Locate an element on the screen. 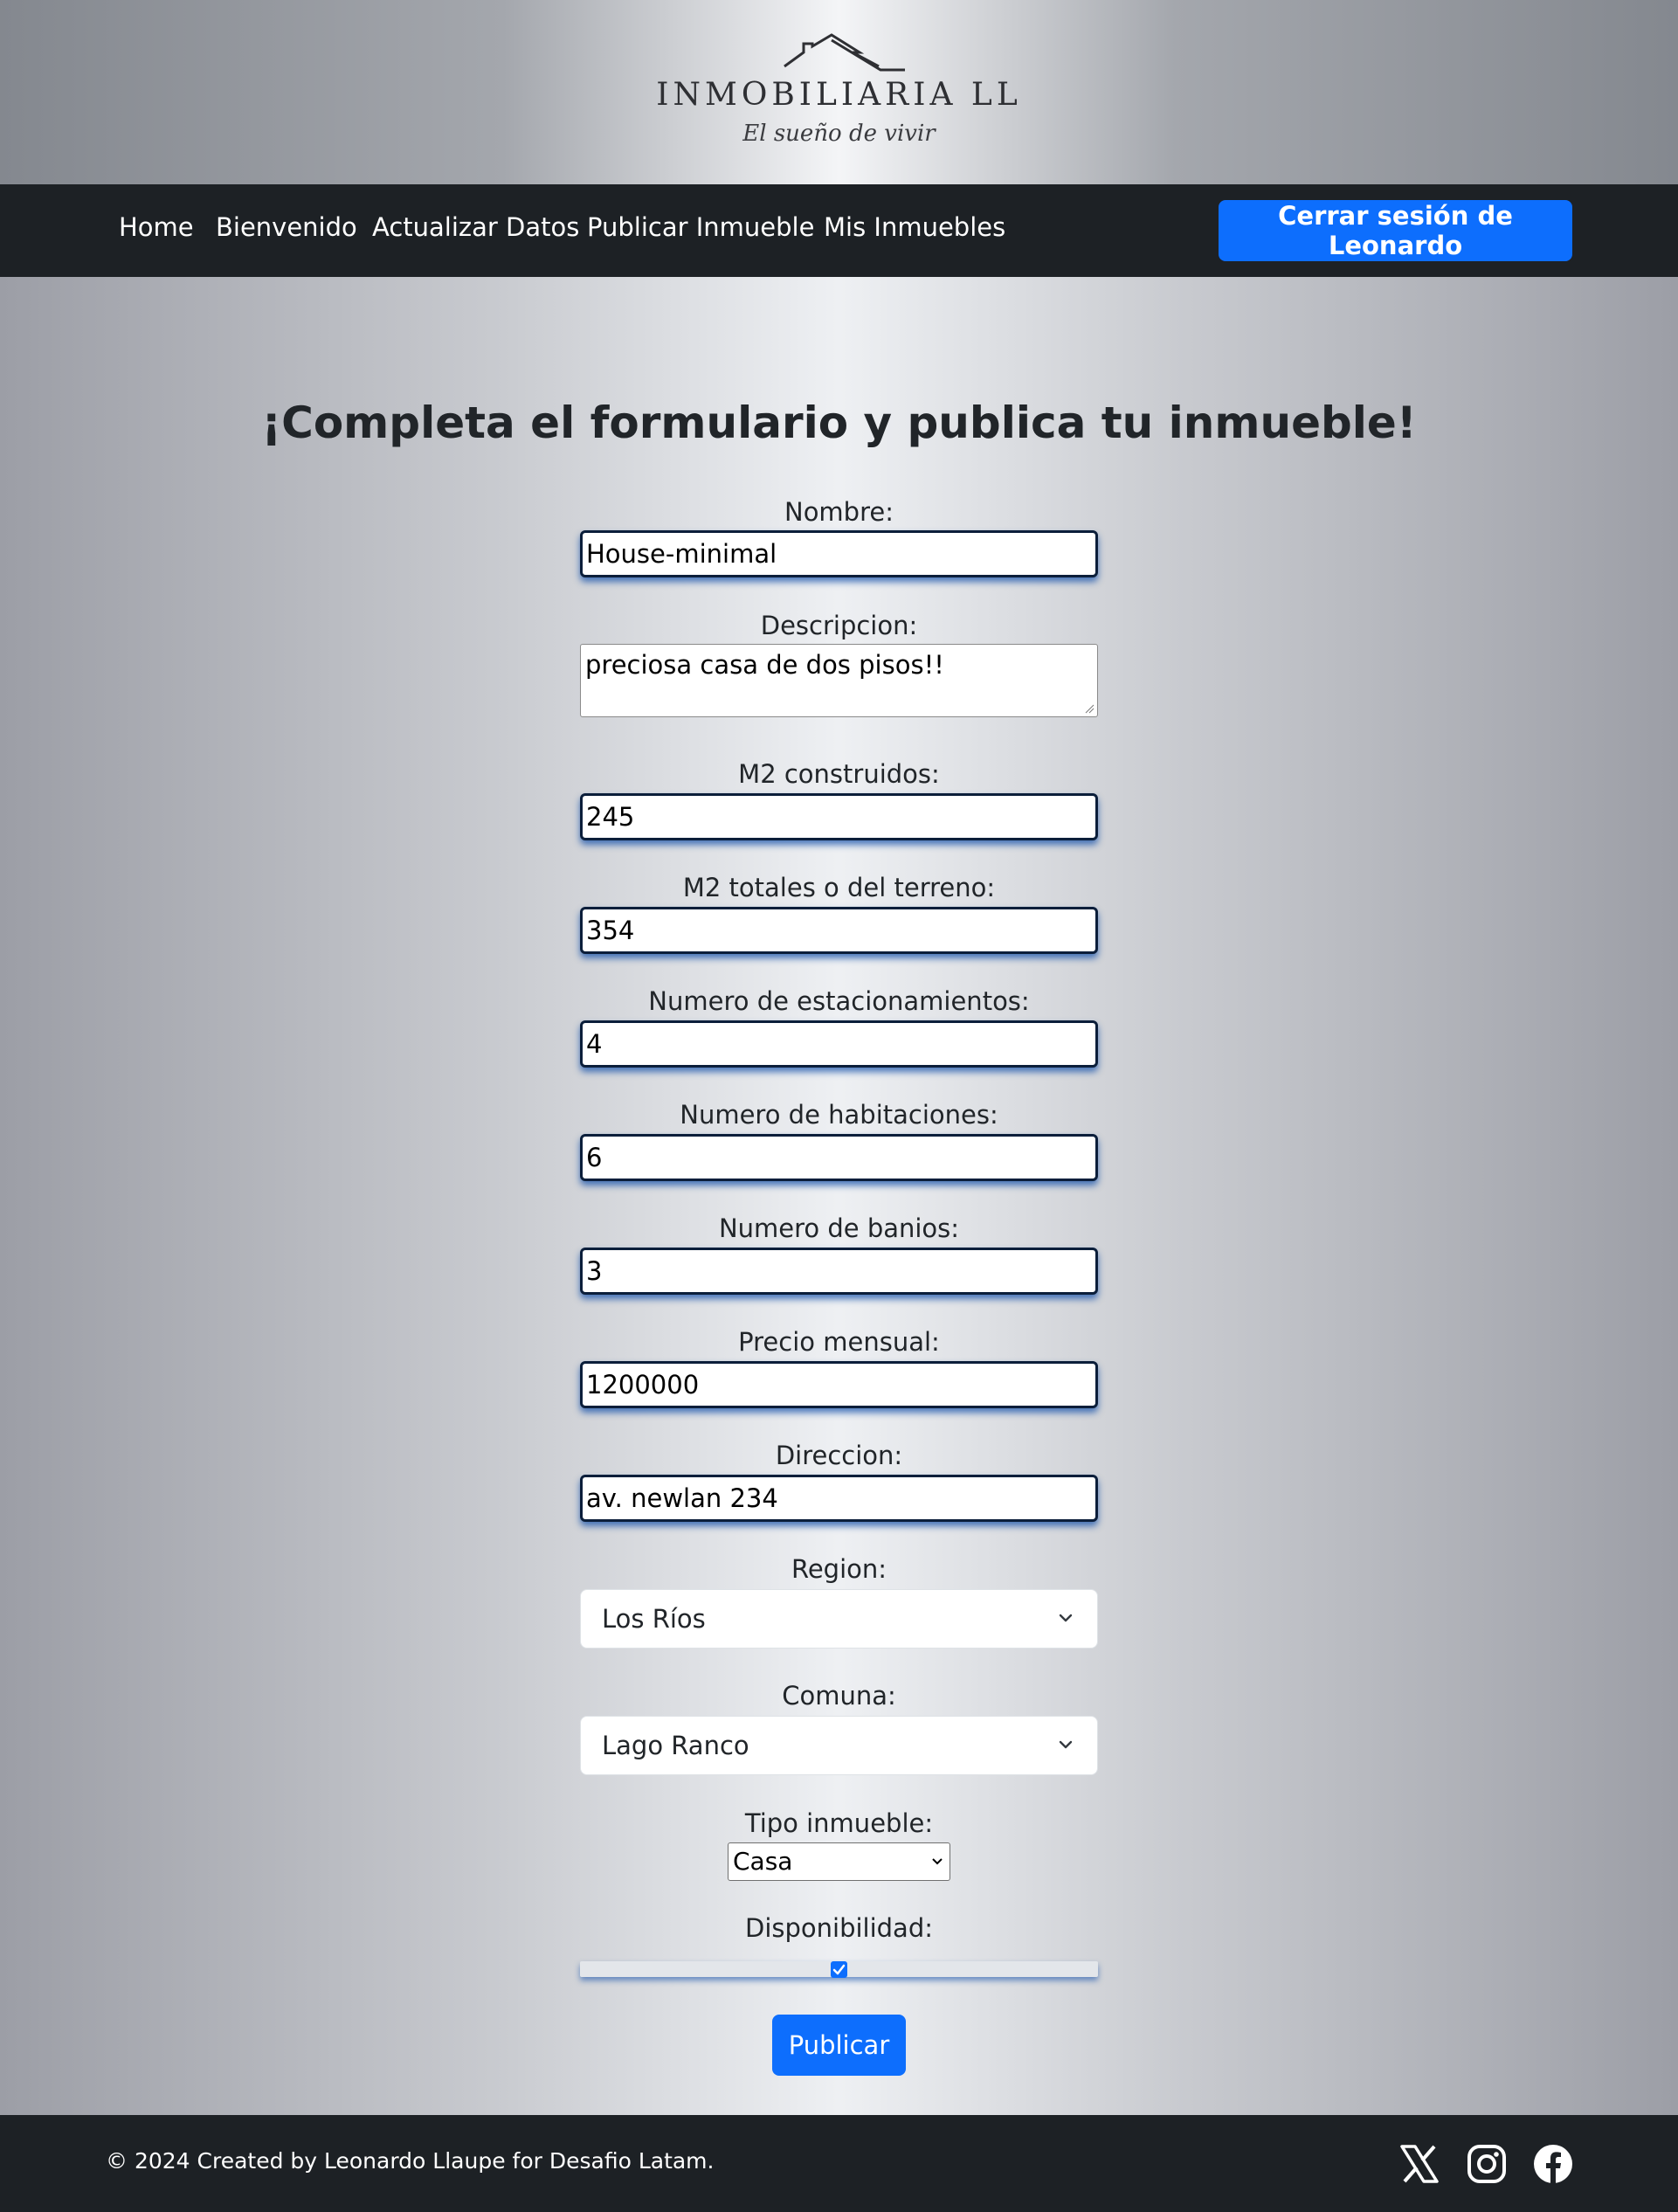  nombre-label: Nombre: is located at coordinates (839, 512).